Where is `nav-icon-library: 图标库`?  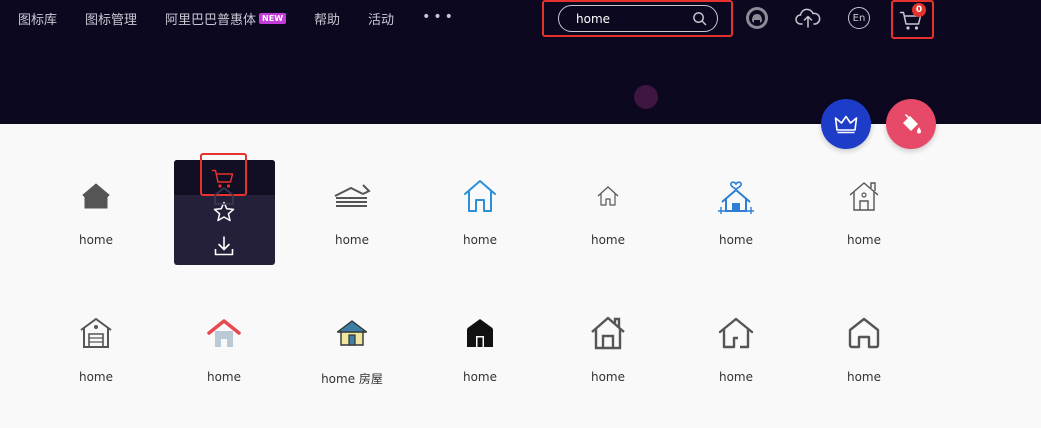 nav-icon-library: 图标库 is located at coordinates (37, 18).